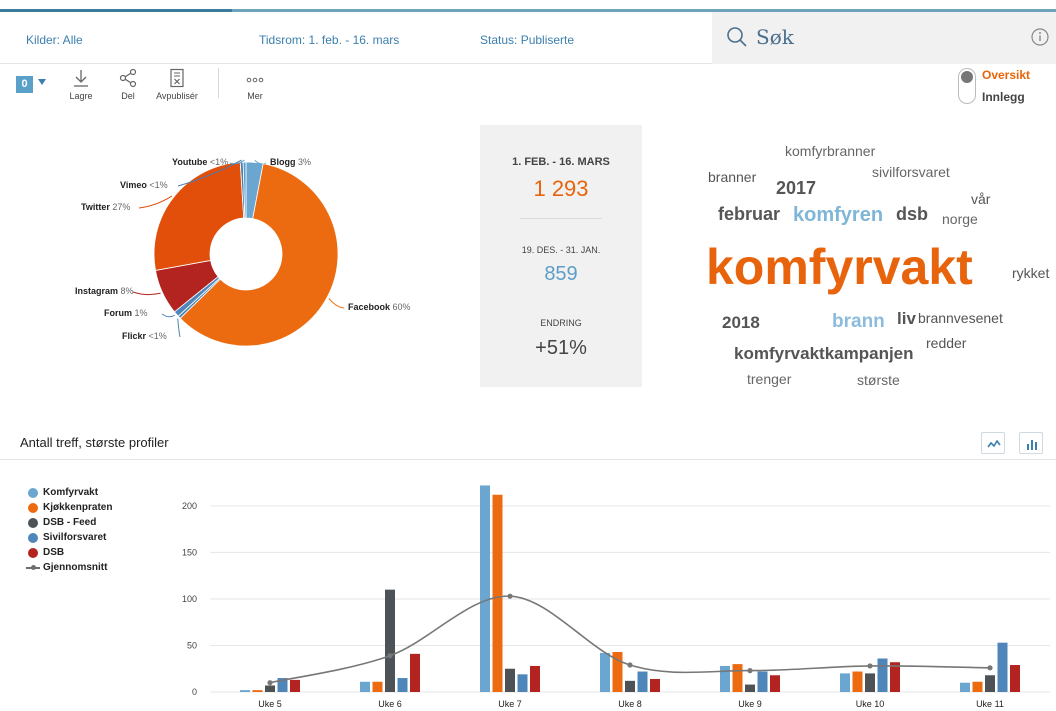  I want to click on donut-label: Facebook 60%, so click(379, 307).